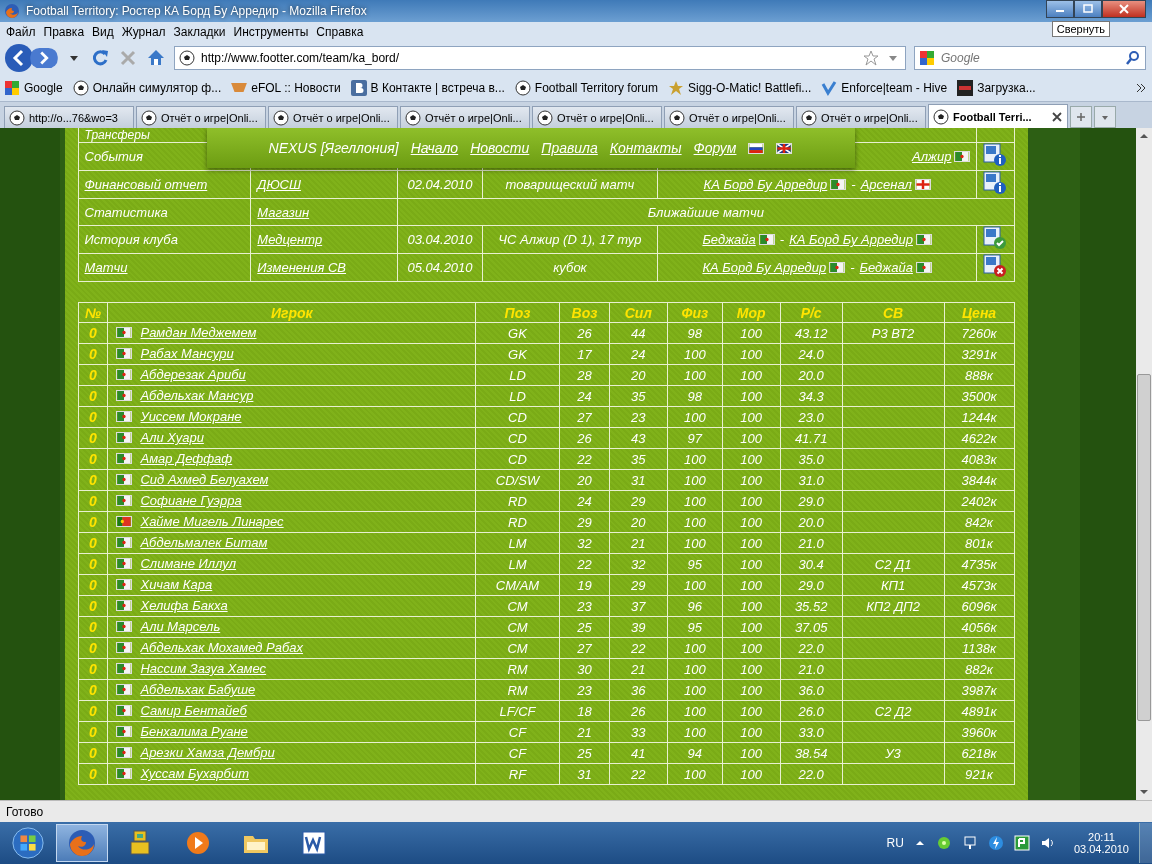 This screenshot has width=1152, height=864. Describe the element at coordinates (191, 416) in the screenshot. I see `player-link: Уиссем Мокране` at that location.